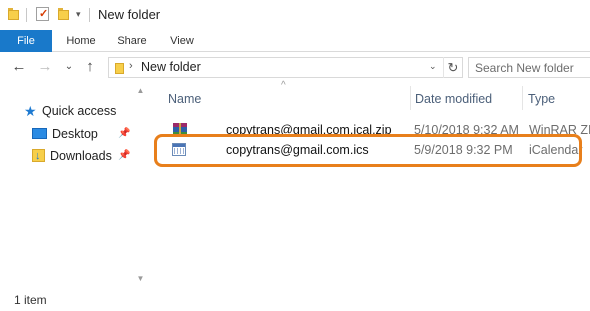 This screenshot has width=590, height=311. What do you see at coordinates (30, 300) in the screenshot?
I see `item-count: 1 item` at bounding box center [30, 300].